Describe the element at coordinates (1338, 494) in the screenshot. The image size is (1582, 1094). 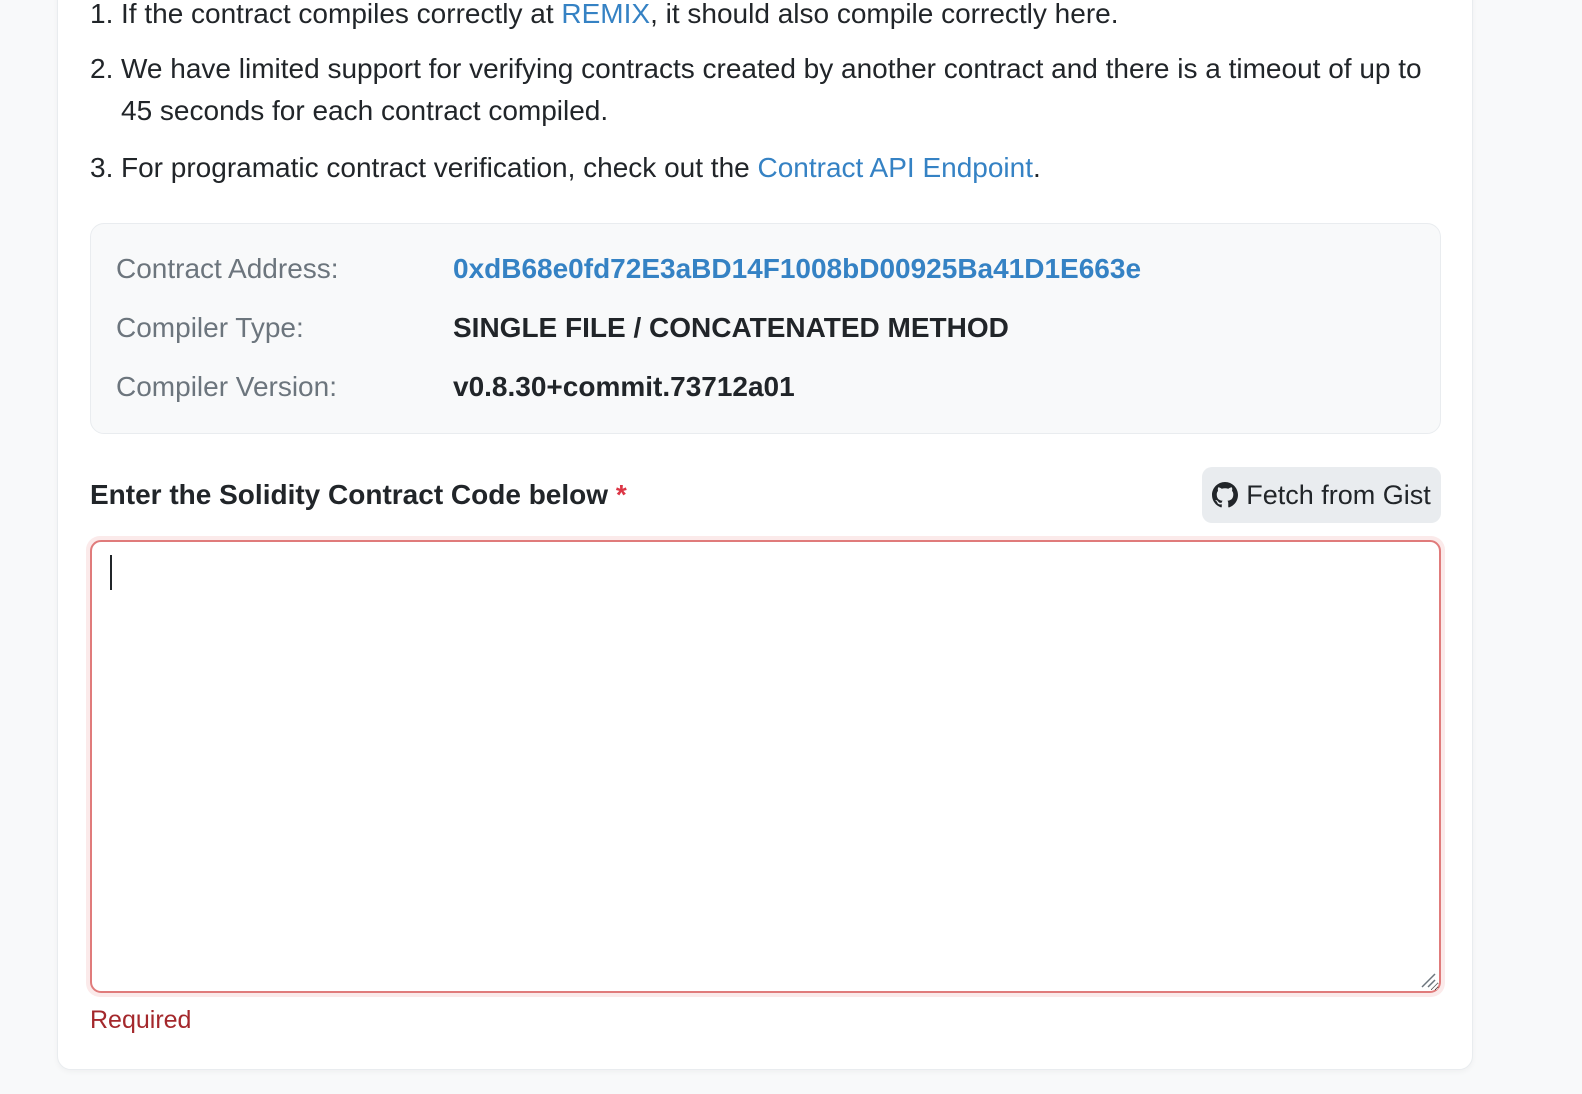
I see `fetch-from-gist-label: Fetch from Gist` at that location.